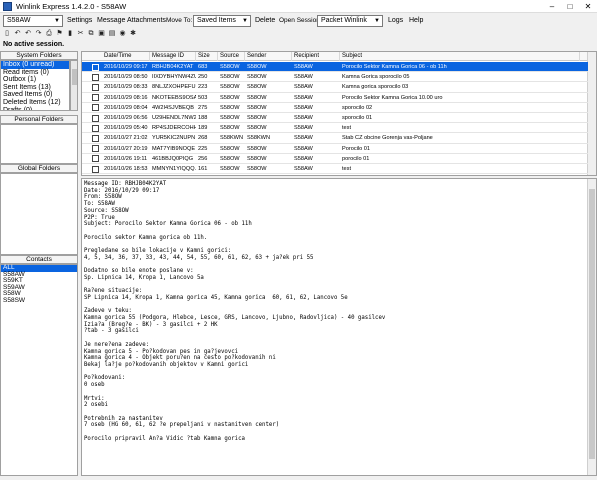  Describe the element at coordinates (39, 119) in the screenshot. I see `personal-folders-header: Personal Folders` at that location.